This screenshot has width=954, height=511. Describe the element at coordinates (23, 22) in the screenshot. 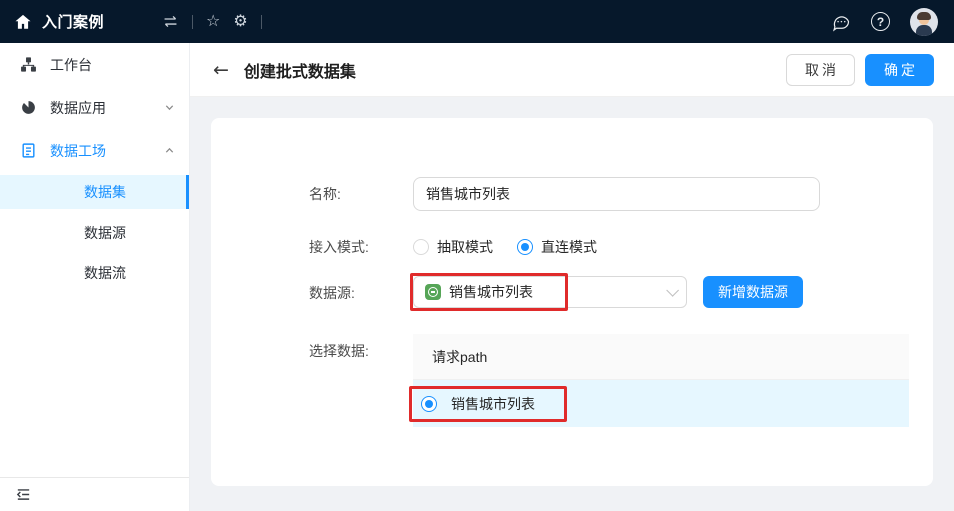

I see `home-icon` at that location.